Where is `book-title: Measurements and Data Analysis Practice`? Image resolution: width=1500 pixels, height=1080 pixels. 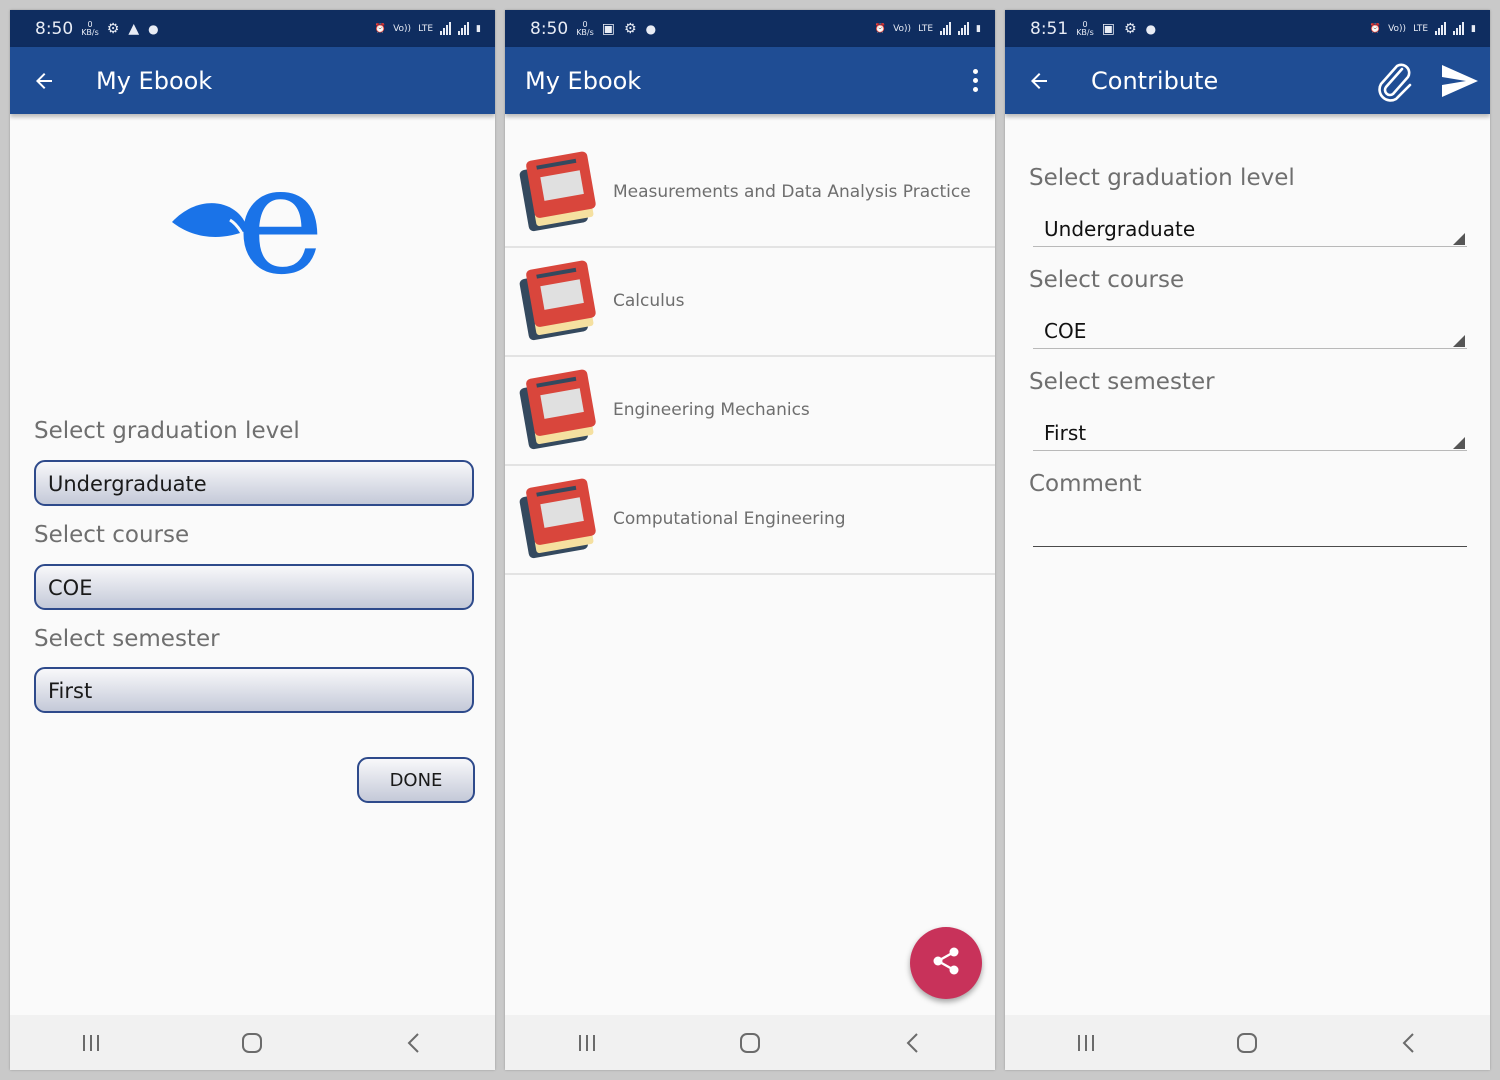 book-title: Measurements and Data Analysis Practice is located at coordinates (792, 192).